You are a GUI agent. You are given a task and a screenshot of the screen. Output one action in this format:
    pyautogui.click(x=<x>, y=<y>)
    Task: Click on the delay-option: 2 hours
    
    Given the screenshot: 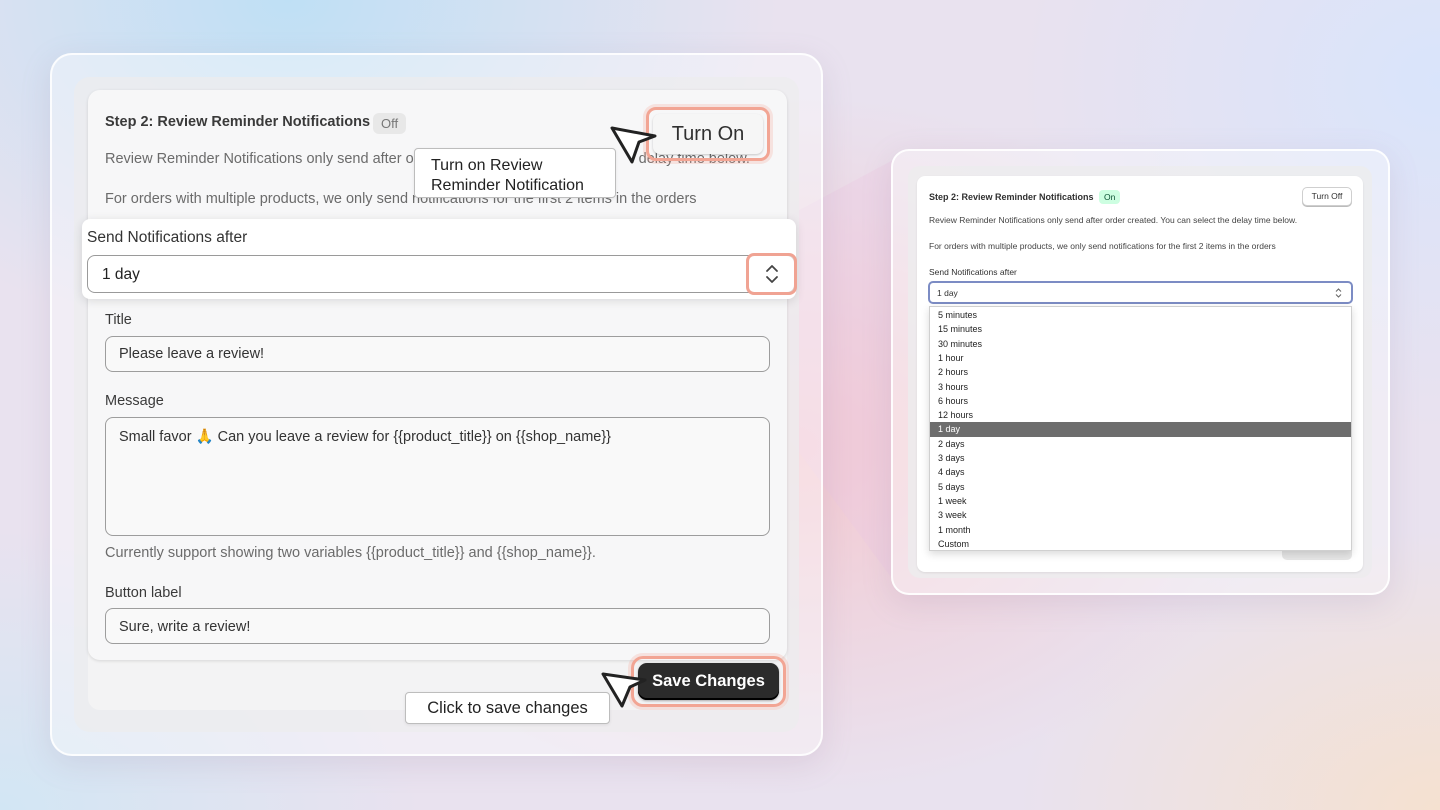 What is the action you would take?
    pyautogui.click(x=1140, y=372)
    